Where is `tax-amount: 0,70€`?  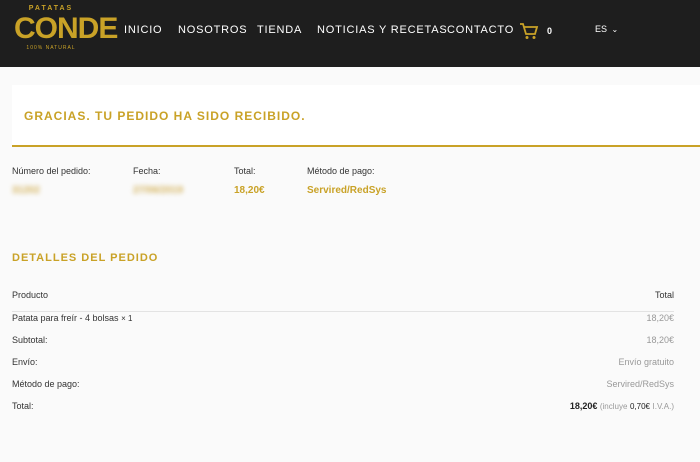
tax-amount: 0,70€ is located at coordinates (639, 406).